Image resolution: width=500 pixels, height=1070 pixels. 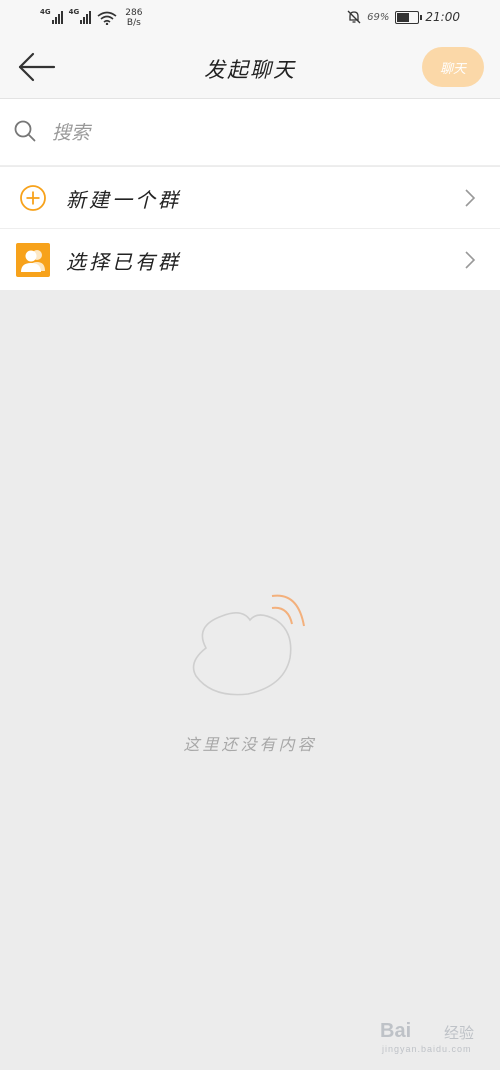 What do you see at coordinates (453, 67) in the screenshot?
I see `chat-button: 聊天` at bounding box center [453, 67].